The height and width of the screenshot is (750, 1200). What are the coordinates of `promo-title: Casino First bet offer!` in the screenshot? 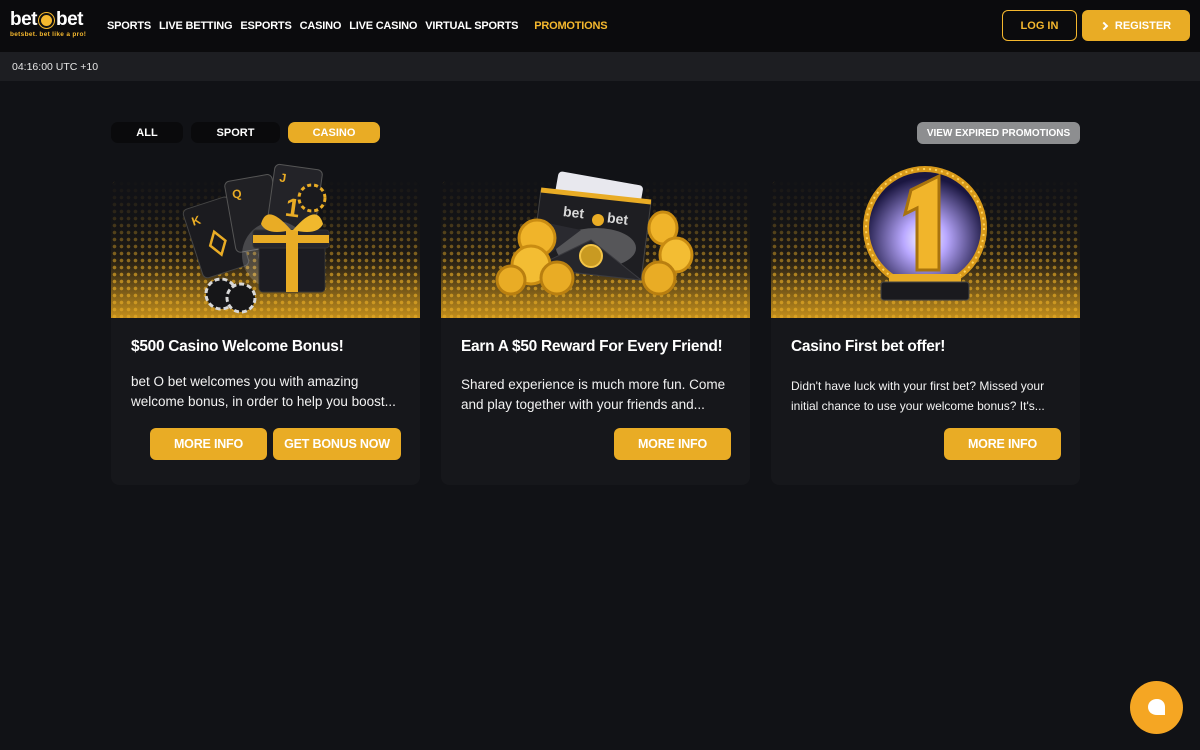 It's located at (868, 346).